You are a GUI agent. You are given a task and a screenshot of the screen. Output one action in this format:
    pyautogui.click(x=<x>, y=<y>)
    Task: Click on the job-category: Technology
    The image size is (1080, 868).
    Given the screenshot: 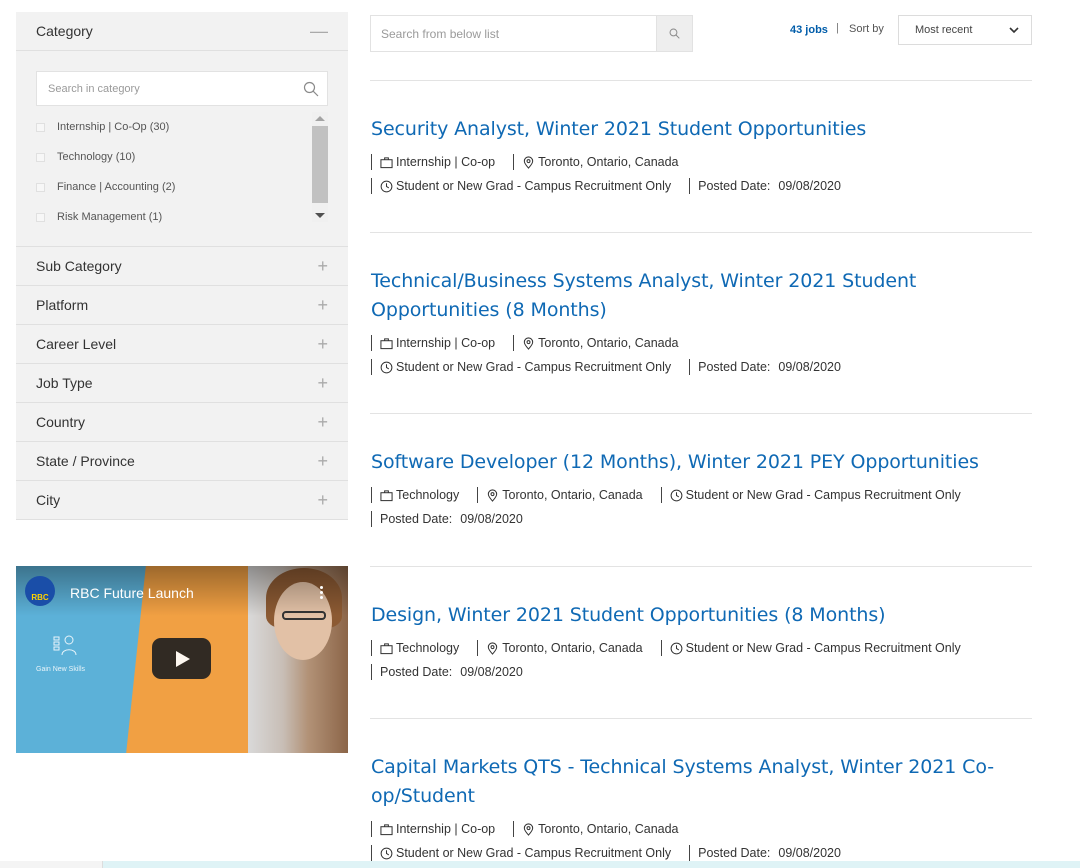 What is the action you would take?
    pyautogui.click(x=428, y=495)
    